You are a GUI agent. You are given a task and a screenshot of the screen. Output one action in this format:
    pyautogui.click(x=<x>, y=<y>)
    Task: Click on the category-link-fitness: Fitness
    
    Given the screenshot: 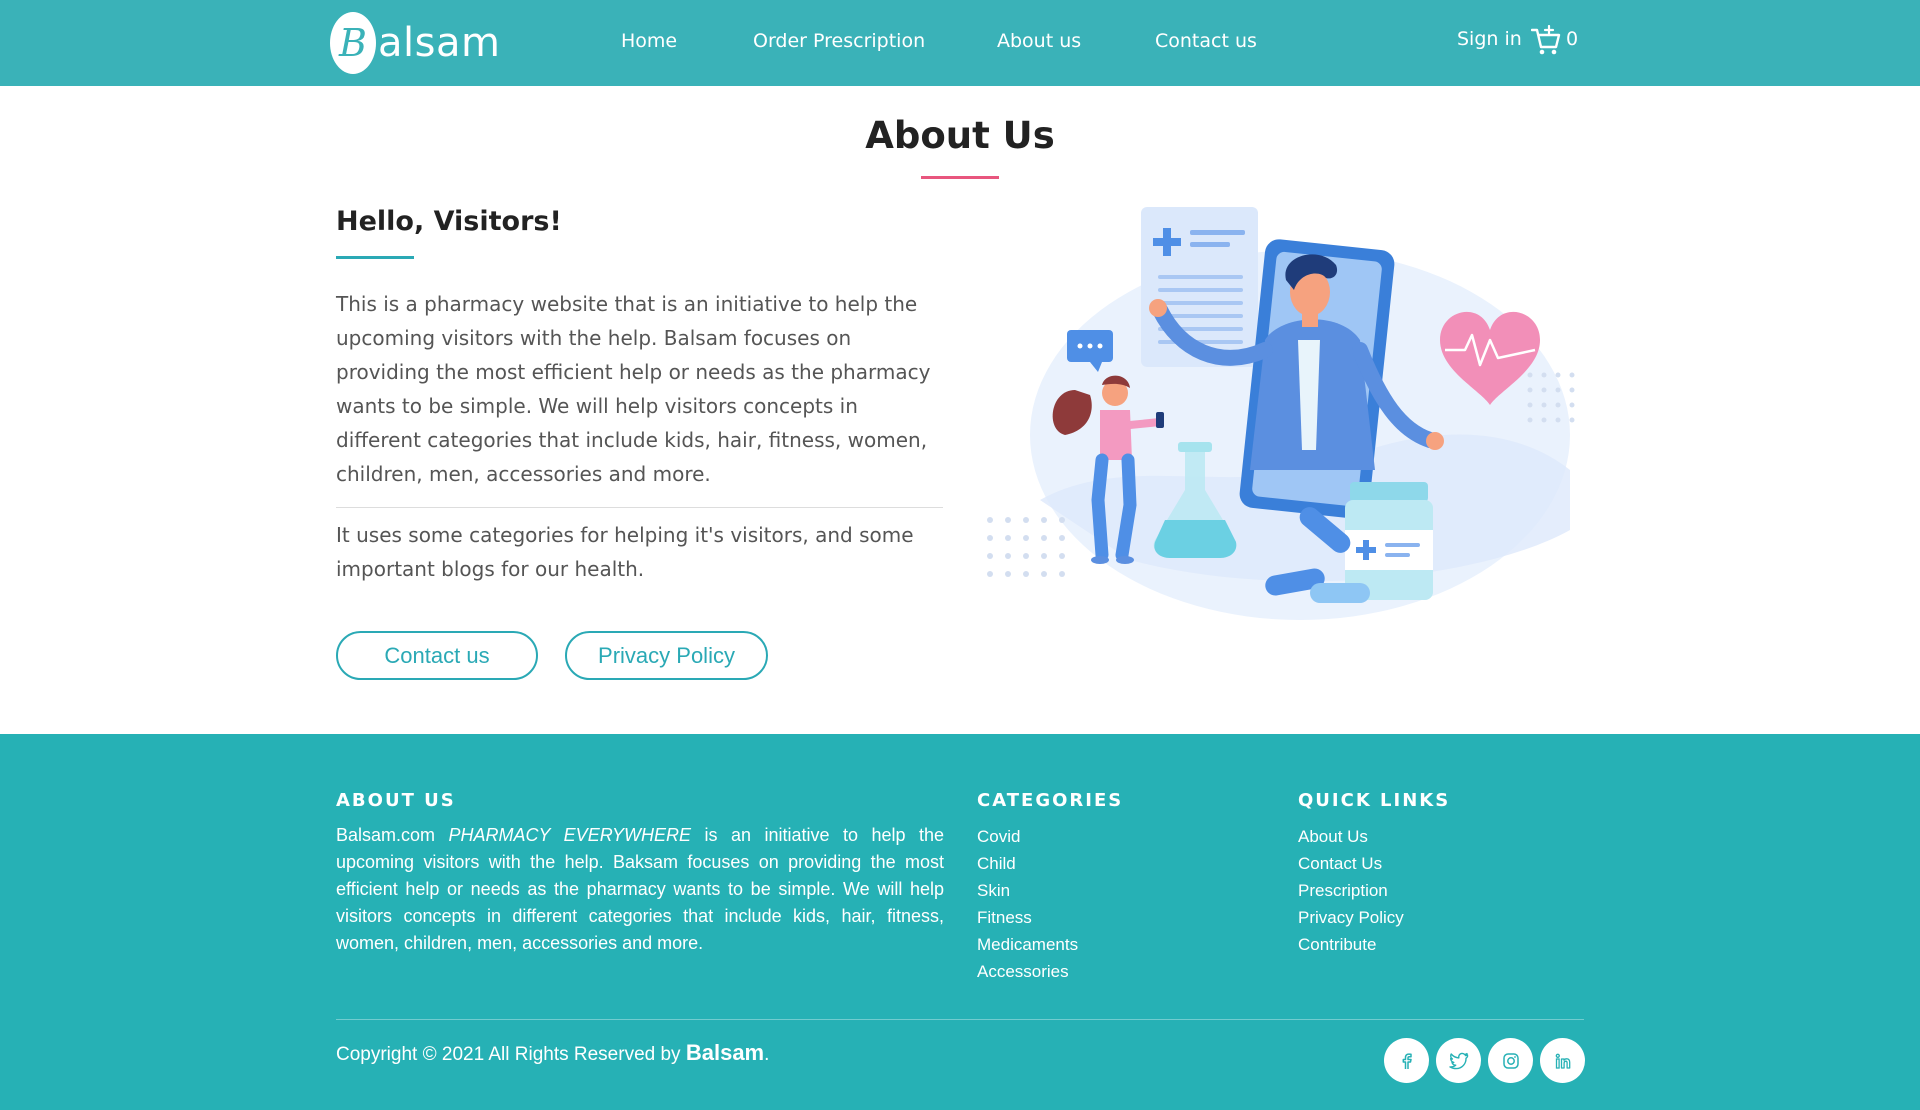 What is the action you would take?
    pyautogui.click(x=1027, y=917)
    